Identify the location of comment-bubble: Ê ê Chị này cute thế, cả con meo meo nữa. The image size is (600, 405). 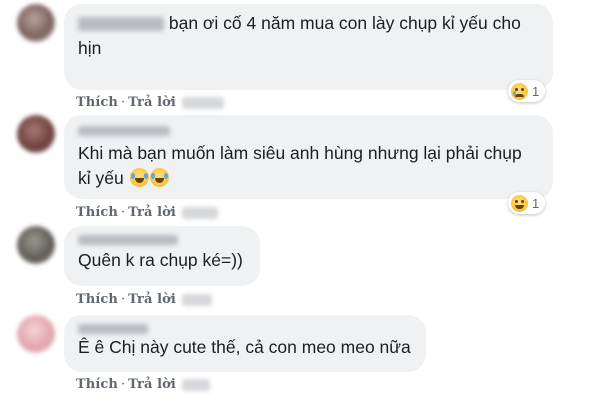
(245, 343).